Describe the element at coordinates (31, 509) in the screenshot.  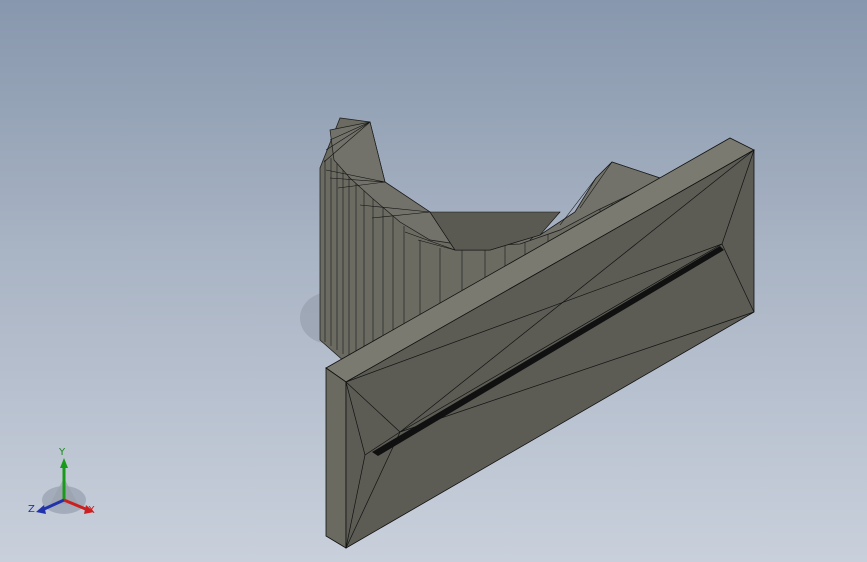
I see `z-axis-label: Z` at that location.